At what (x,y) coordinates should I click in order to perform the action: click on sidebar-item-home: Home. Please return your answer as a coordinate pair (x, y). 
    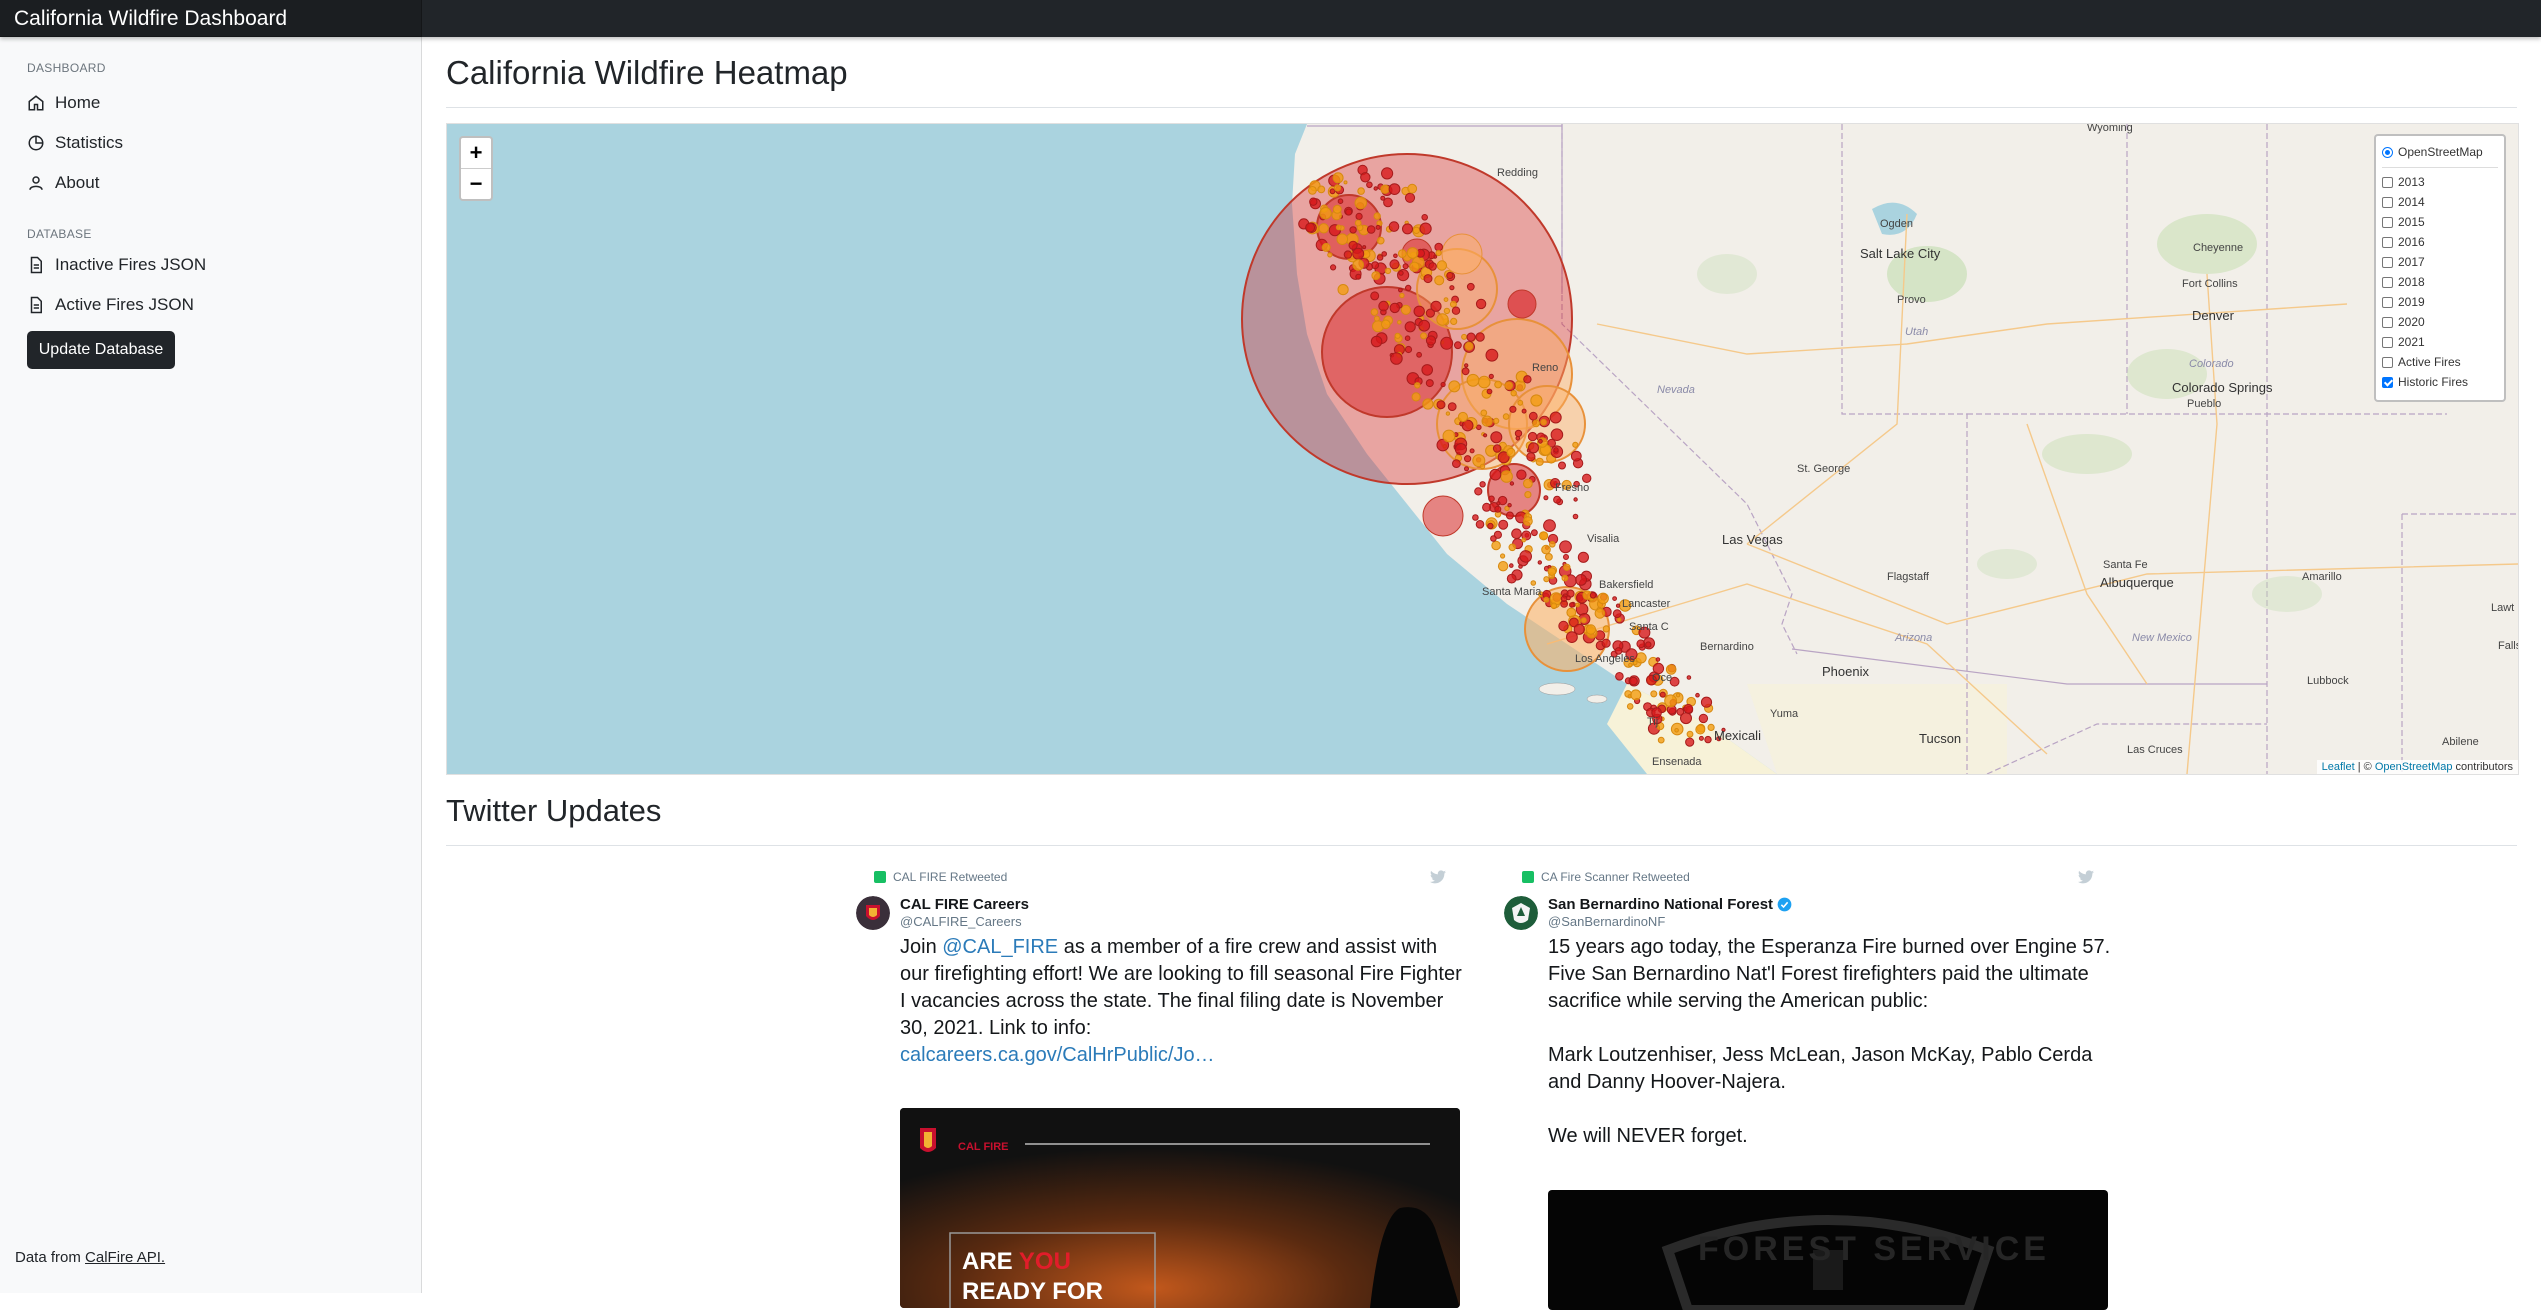
    Looking at the image, I should click on (63, 103).